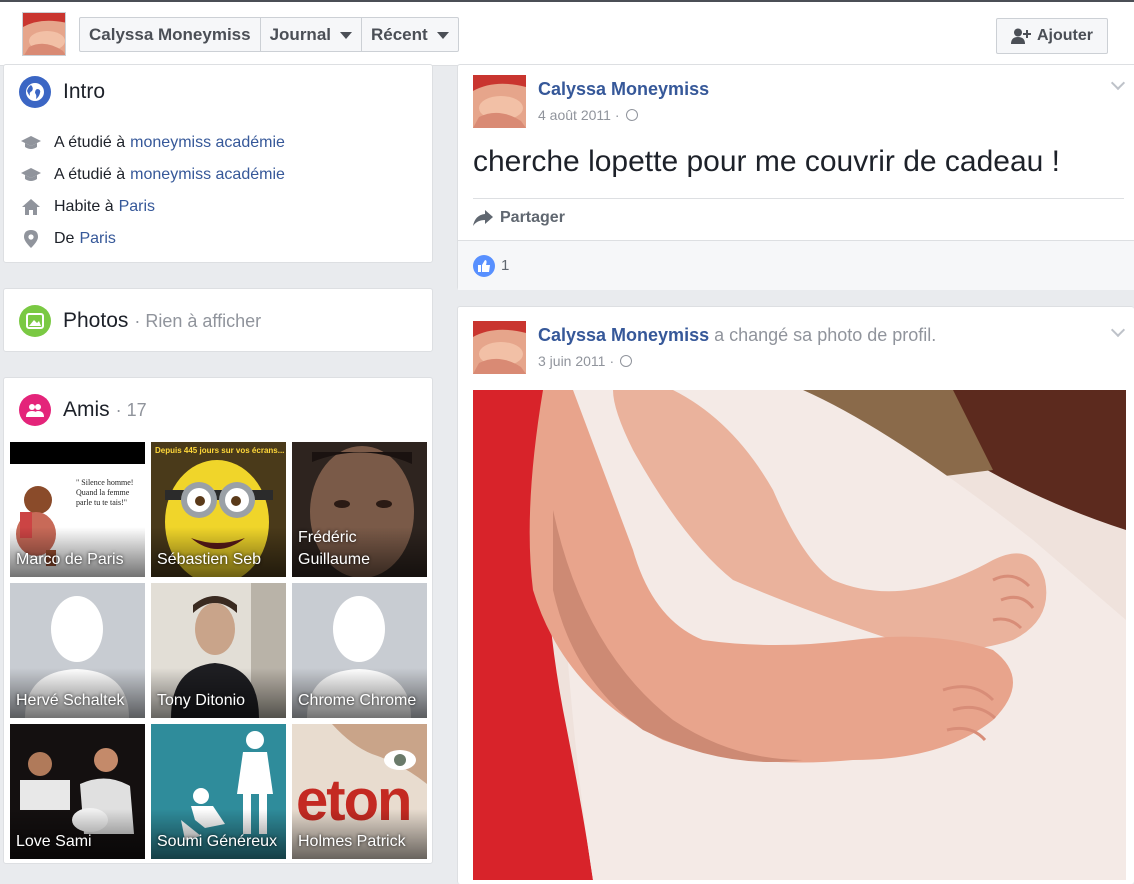  What do you see at coordinates (84, 91) in the screenshot?
I see `intro-title-text: Intro` at bounding box center [84, 91].